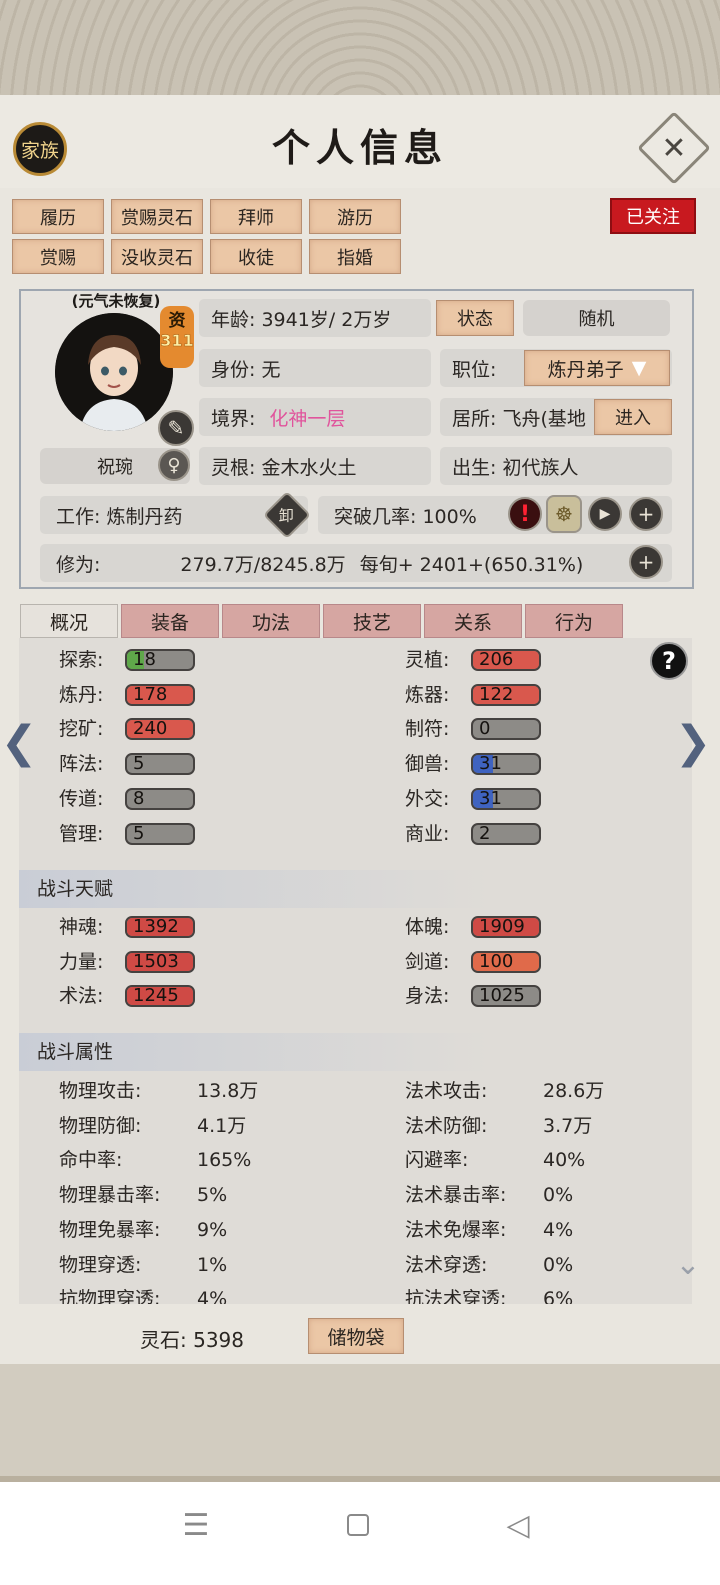 The image size is (720, 1585). Describe the element at coordinates (81, 927) in the screenshot. I see `stat-label: 神魂:` at that location.